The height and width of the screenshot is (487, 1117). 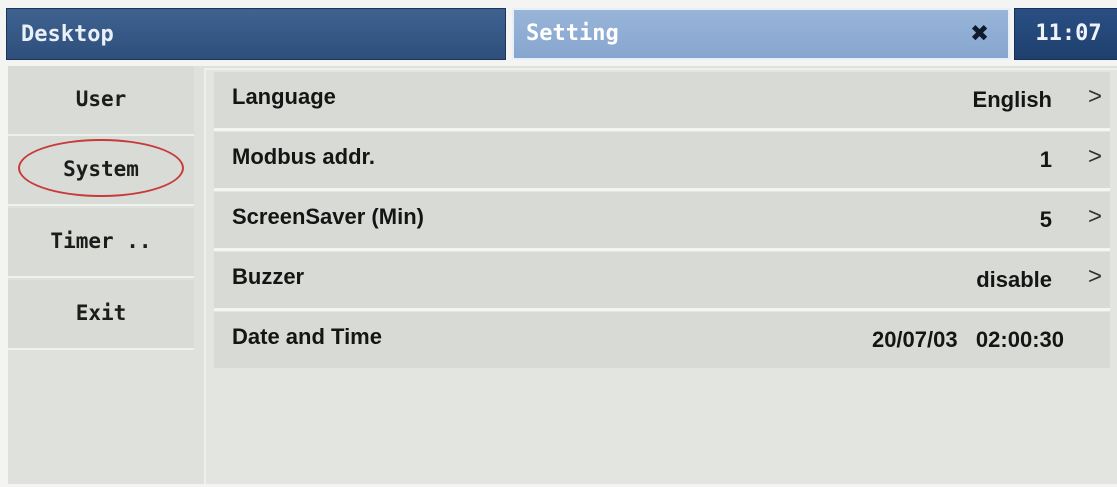 I want to click on sidebar-item-label: Exit, so click(x=101, y=313).